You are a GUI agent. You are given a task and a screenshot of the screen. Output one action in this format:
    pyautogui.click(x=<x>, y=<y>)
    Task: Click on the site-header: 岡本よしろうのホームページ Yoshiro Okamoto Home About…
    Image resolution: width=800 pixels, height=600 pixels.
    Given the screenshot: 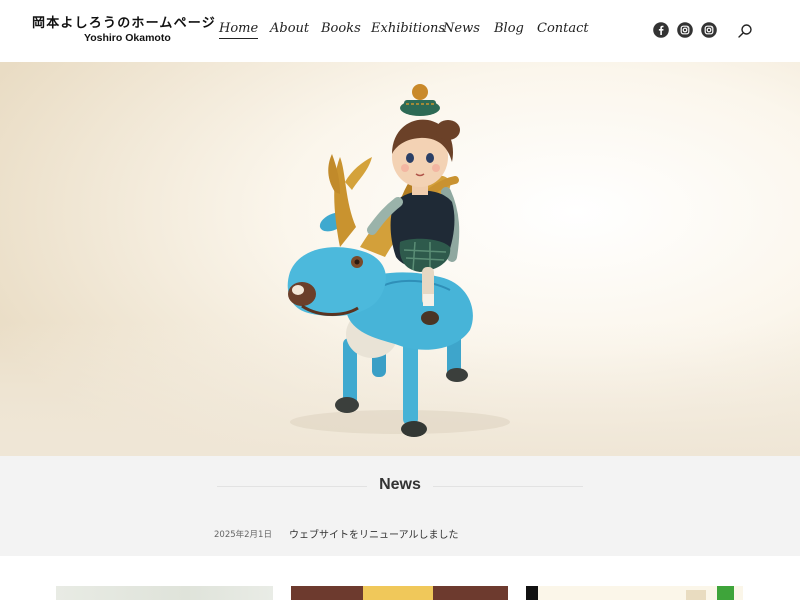 What is the action you would take?
    pyautogui.click(x=400, y=31)
    